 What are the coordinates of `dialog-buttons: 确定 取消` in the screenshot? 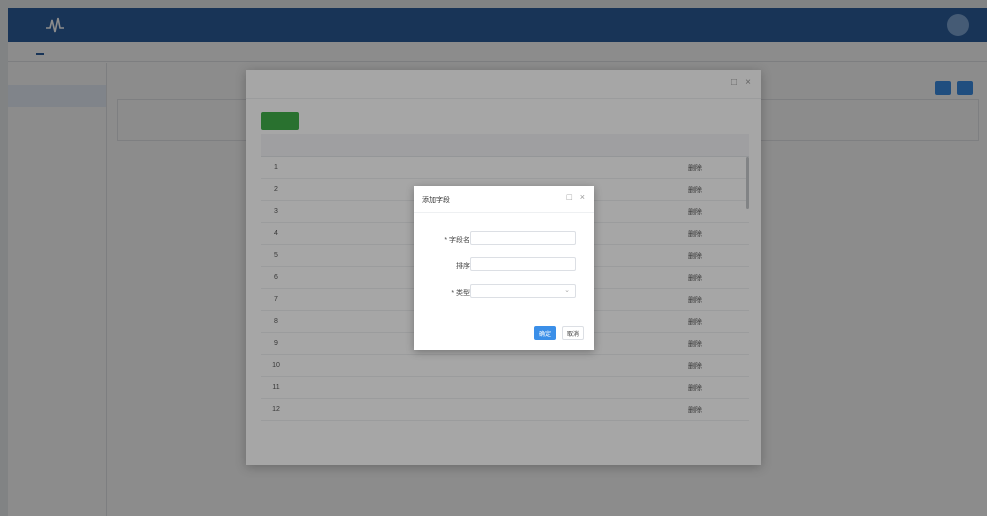 It's located at (559, 333).